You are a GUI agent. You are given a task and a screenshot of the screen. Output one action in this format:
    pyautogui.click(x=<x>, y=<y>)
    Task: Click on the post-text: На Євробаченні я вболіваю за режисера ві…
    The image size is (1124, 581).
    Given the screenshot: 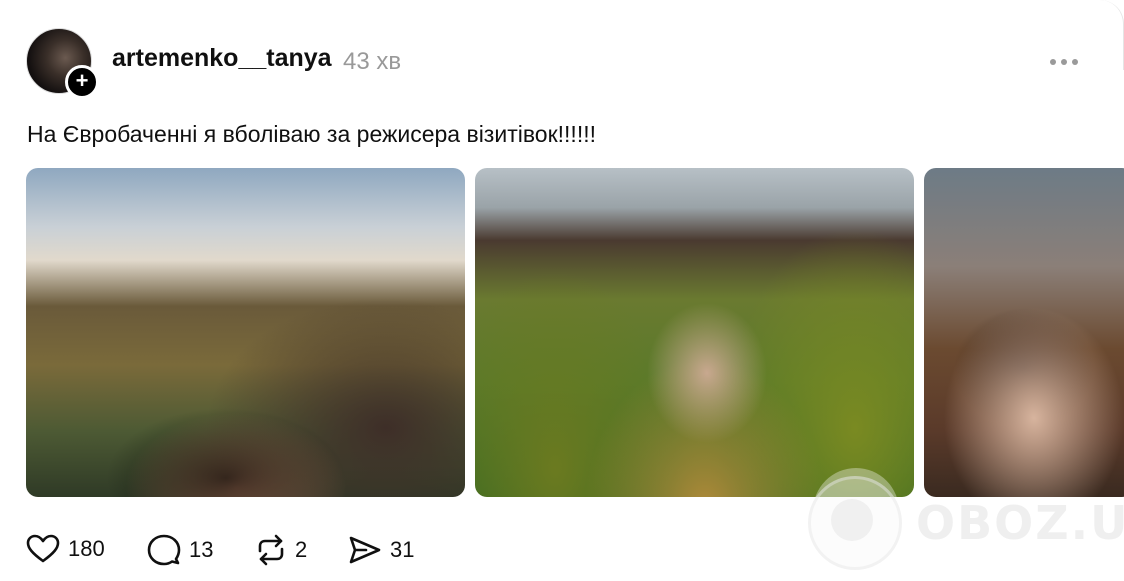 What is the action you would take?
    pyautogui.click(x=311, y=134)
    